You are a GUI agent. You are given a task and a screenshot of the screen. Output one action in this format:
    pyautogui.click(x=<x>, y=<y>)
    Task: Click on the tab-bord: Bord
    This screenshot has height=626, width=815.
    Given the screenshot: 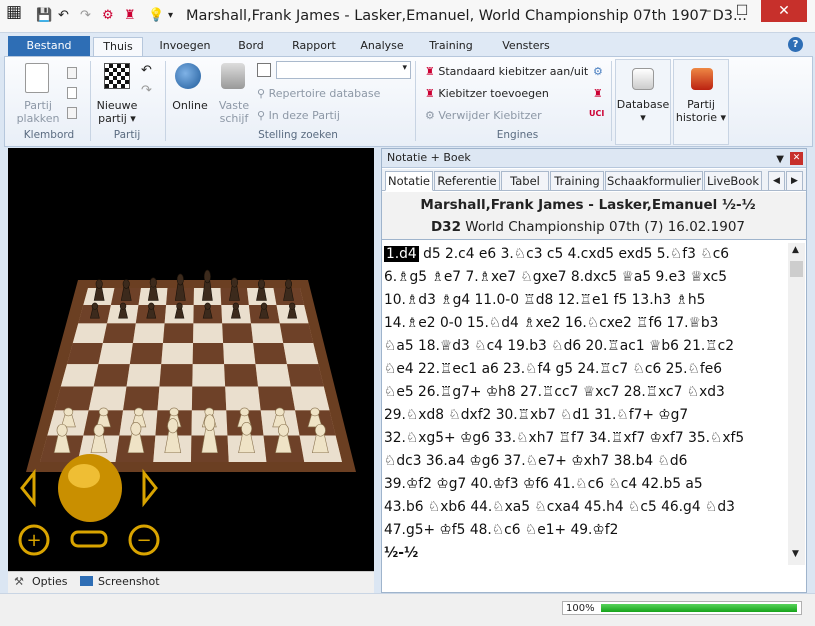 What is the action you would take?
    pyautogui.click(x=251, y=47)
    